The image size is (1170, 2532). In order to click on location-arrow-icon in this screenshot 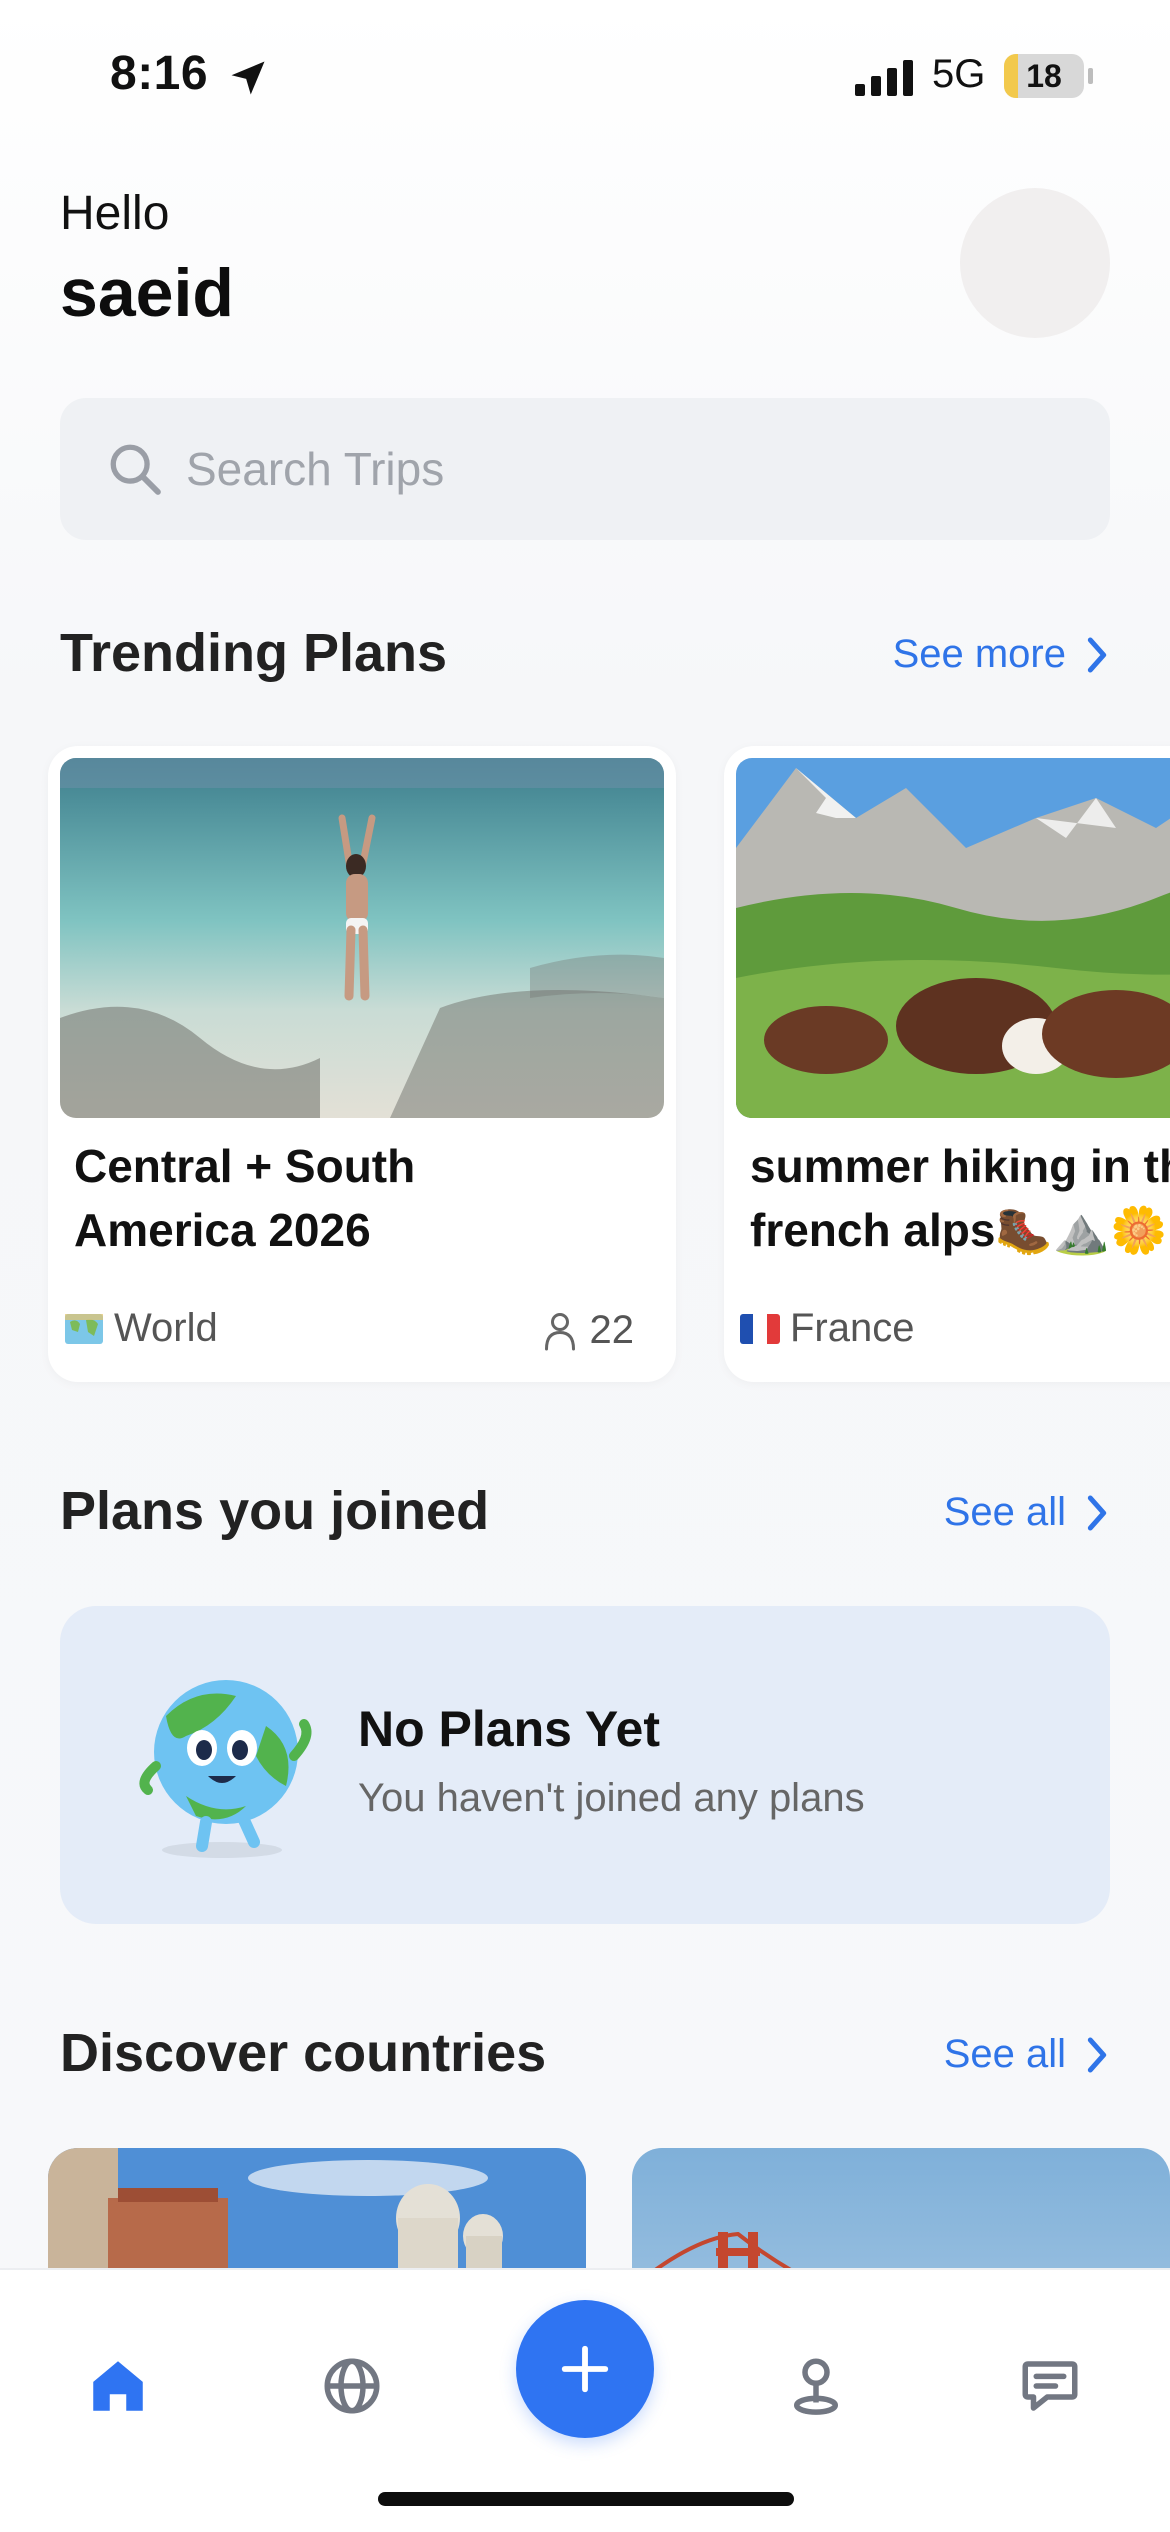, I will do `click(248, 78)`.